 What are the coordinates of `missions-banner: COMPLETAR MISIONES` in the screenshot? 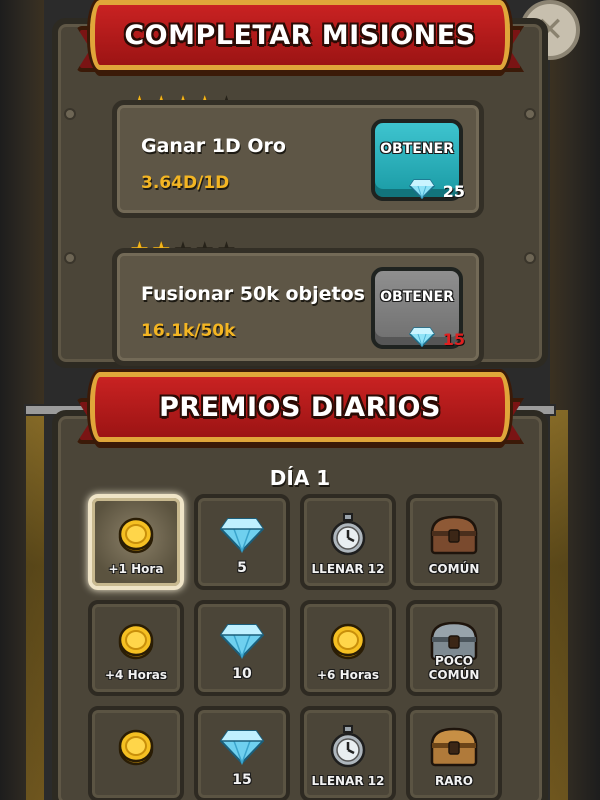 It's located at (300, 36).